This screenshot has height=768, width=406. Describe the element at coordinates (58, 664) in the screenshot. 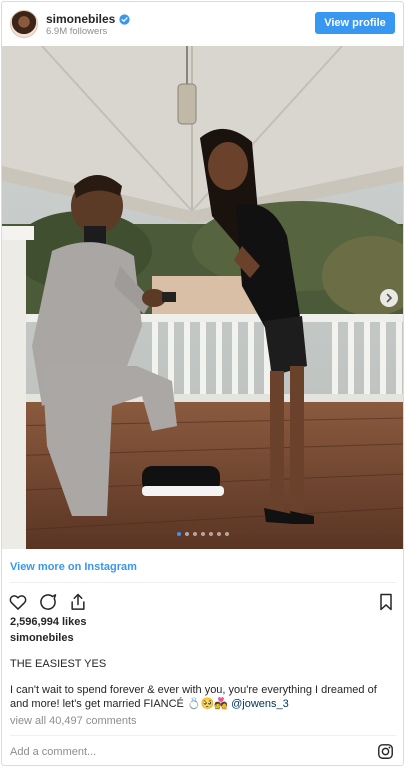

I see `caption-title: THE EASIEST YES` at that location.